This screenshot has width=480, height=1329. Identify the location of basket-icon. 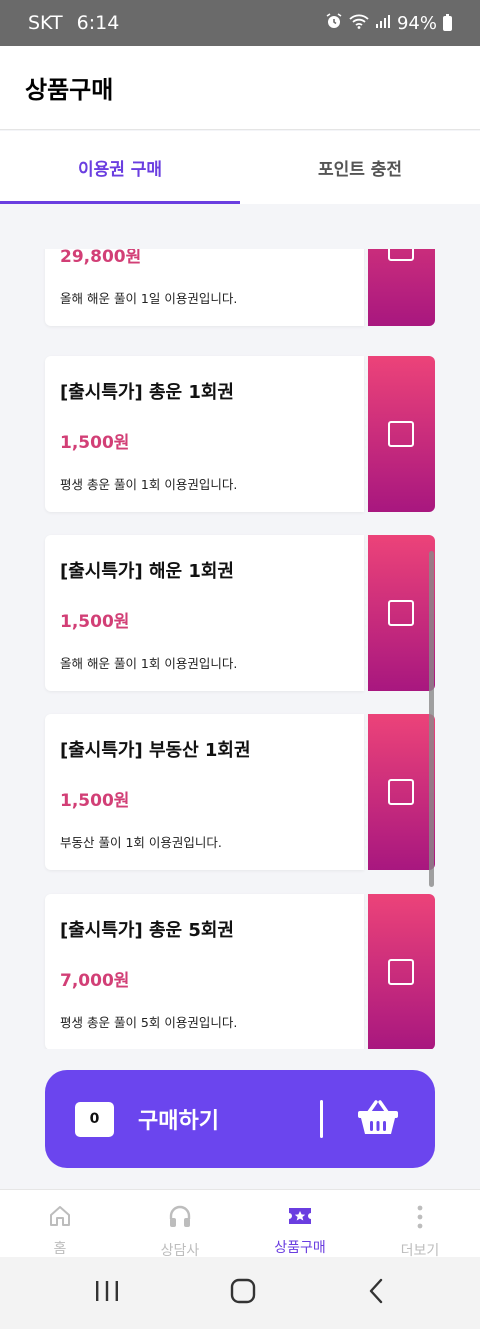
(378, 1120).